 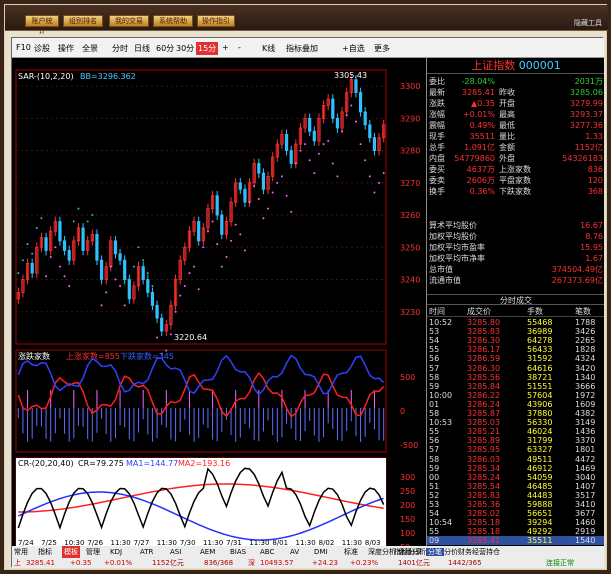 I want to click on indicator-tab: 指标, so click(x=45, y=552).